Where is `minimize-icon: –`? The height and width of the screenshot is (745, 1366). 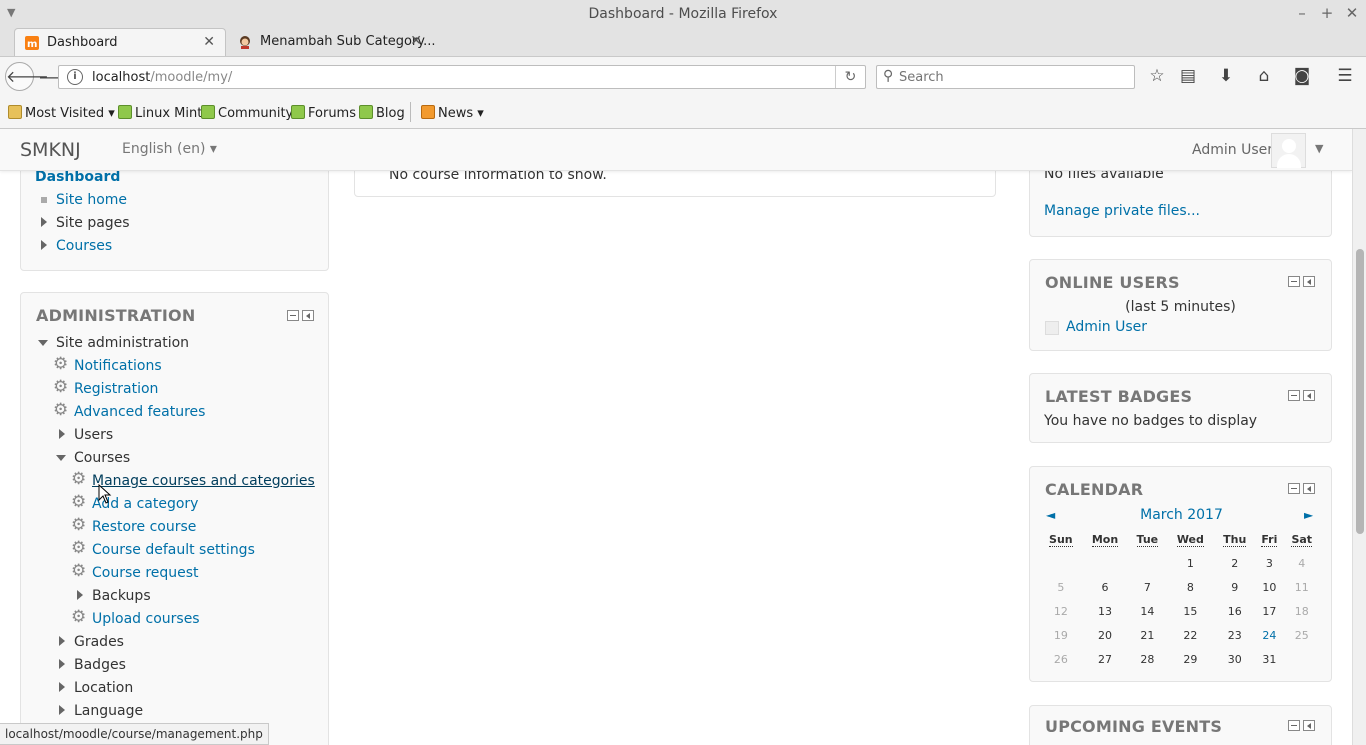
minimize-icon: – is located at coordinates (1302, 13).